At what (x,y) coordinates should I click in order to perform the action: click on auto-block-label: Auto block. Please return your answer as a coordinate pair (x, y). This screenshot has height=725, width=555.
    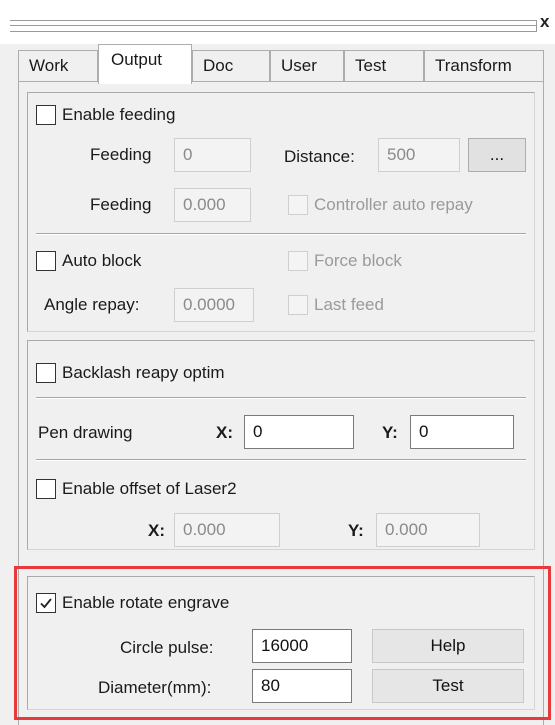
    Looking at the image, I should click on (101, 261).